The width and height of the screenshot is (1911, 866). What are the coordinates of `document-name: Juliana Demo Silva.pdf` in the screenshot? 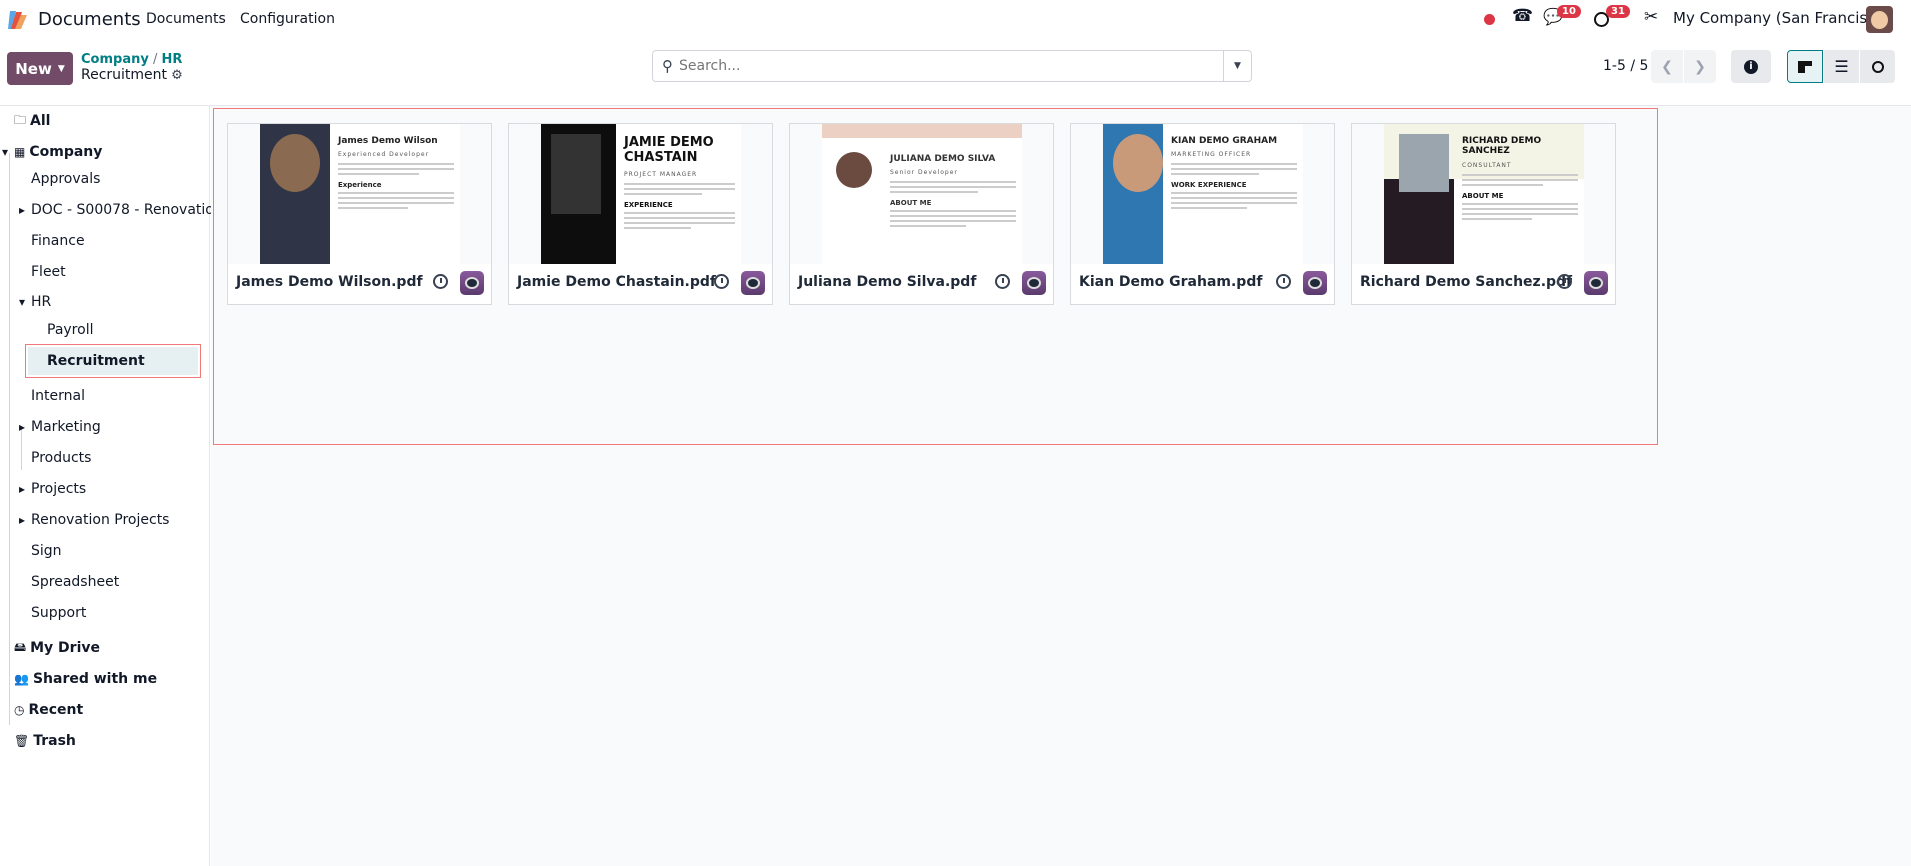 It's located at (887, 282).